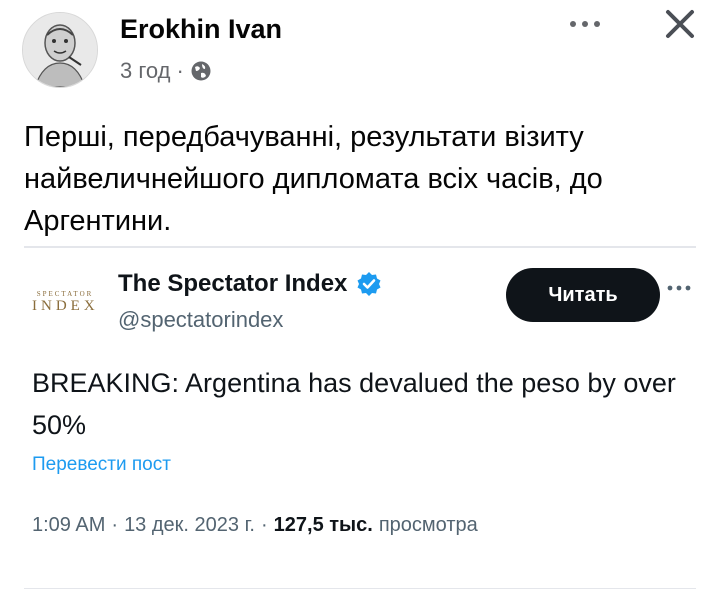  Describe the element at coordinates (680, 24) in the screenshot. I see `close-icon` at that location.